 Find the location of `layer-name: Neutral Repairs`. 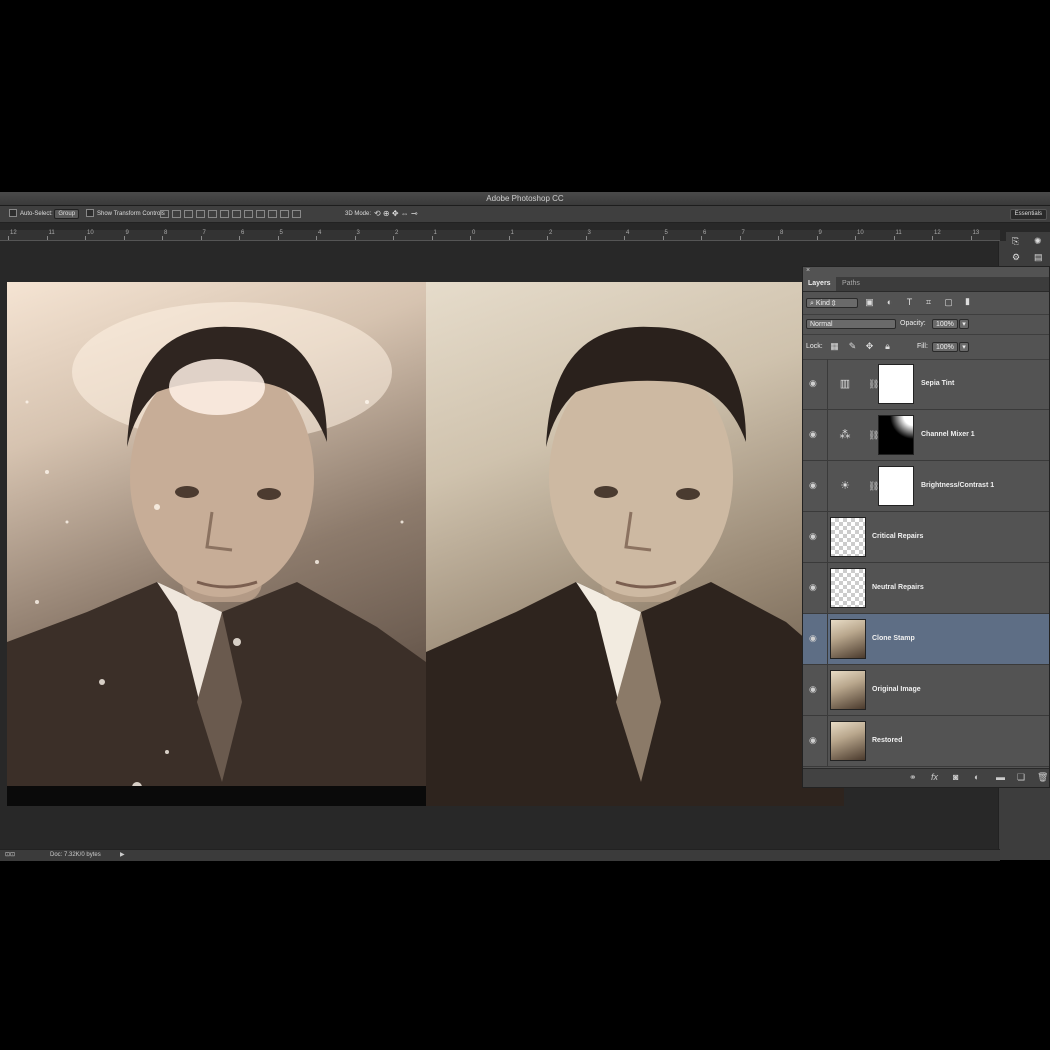

layer-name: Neutral Repairs is located at coordinates (898, 588).